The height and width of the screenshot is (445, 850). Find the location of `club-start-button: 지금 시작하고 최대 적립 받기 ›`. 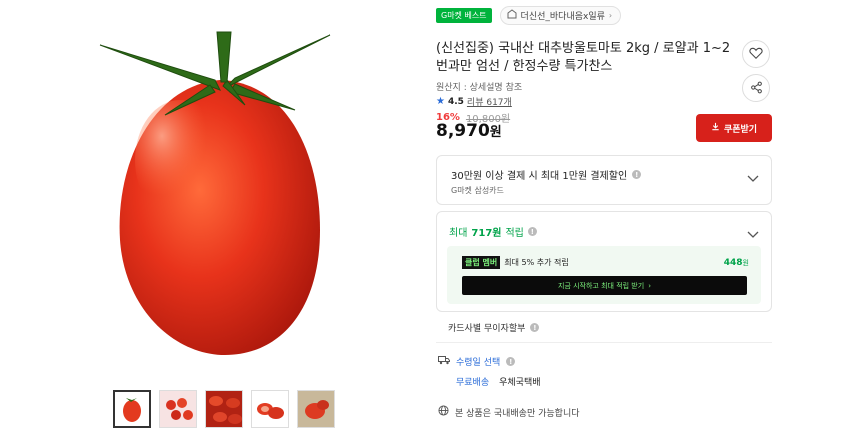

club-start-button: 지금 시작하고 최대 적립 받기 › is located at coordinates (604, 285).